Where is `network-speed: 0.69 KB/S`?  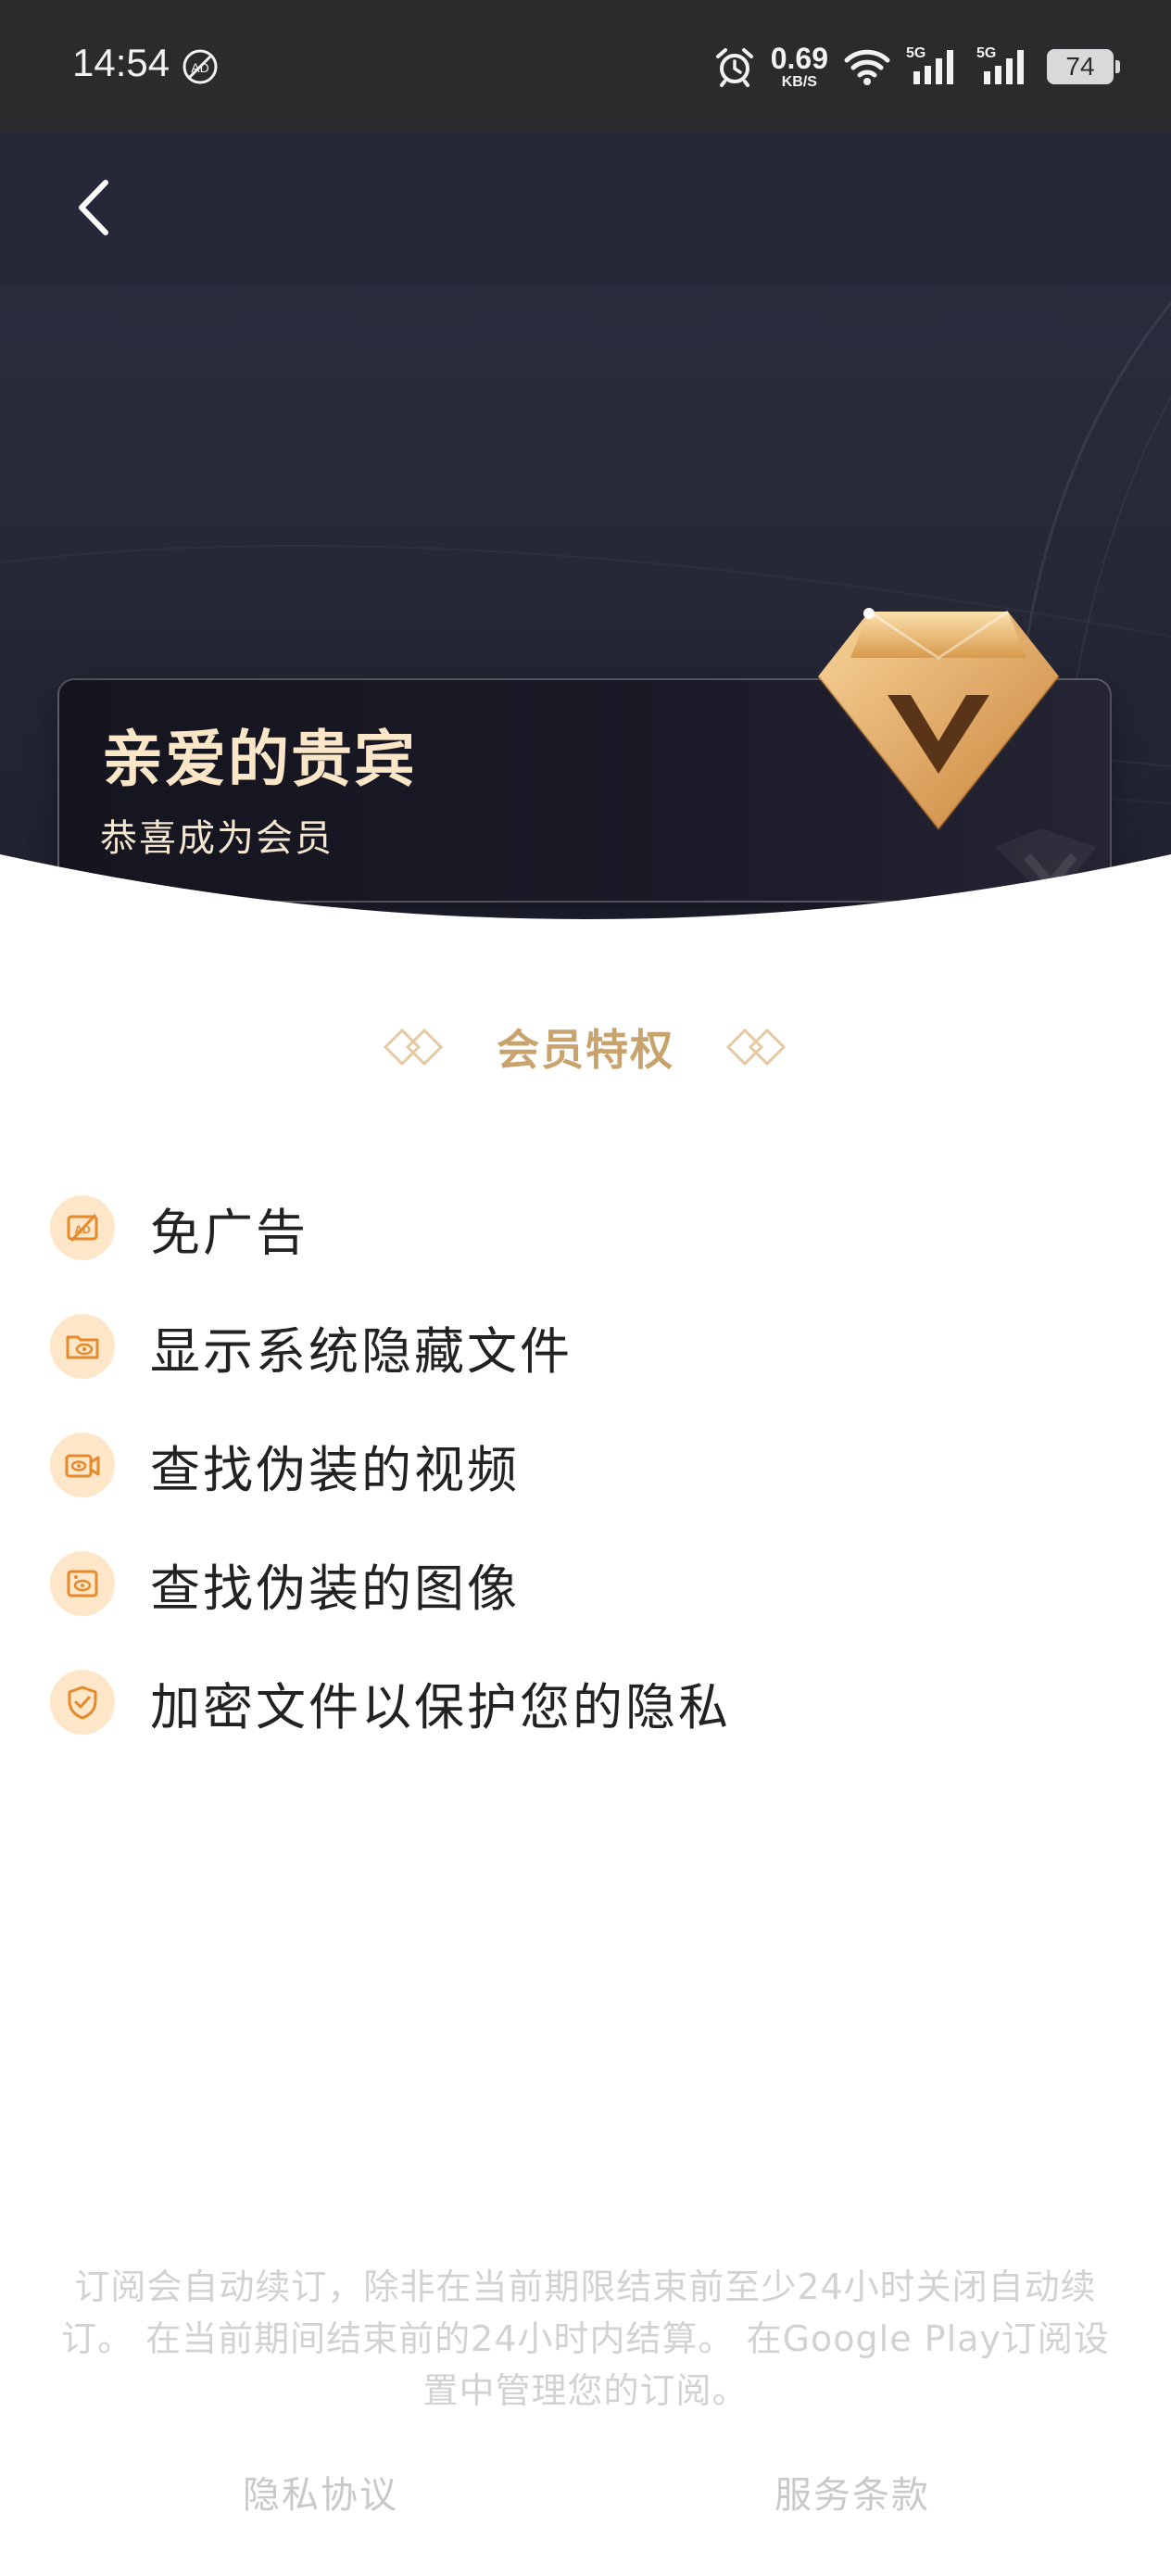 network-speed: 0.69 KB/S is located at coordinates (800, 67).